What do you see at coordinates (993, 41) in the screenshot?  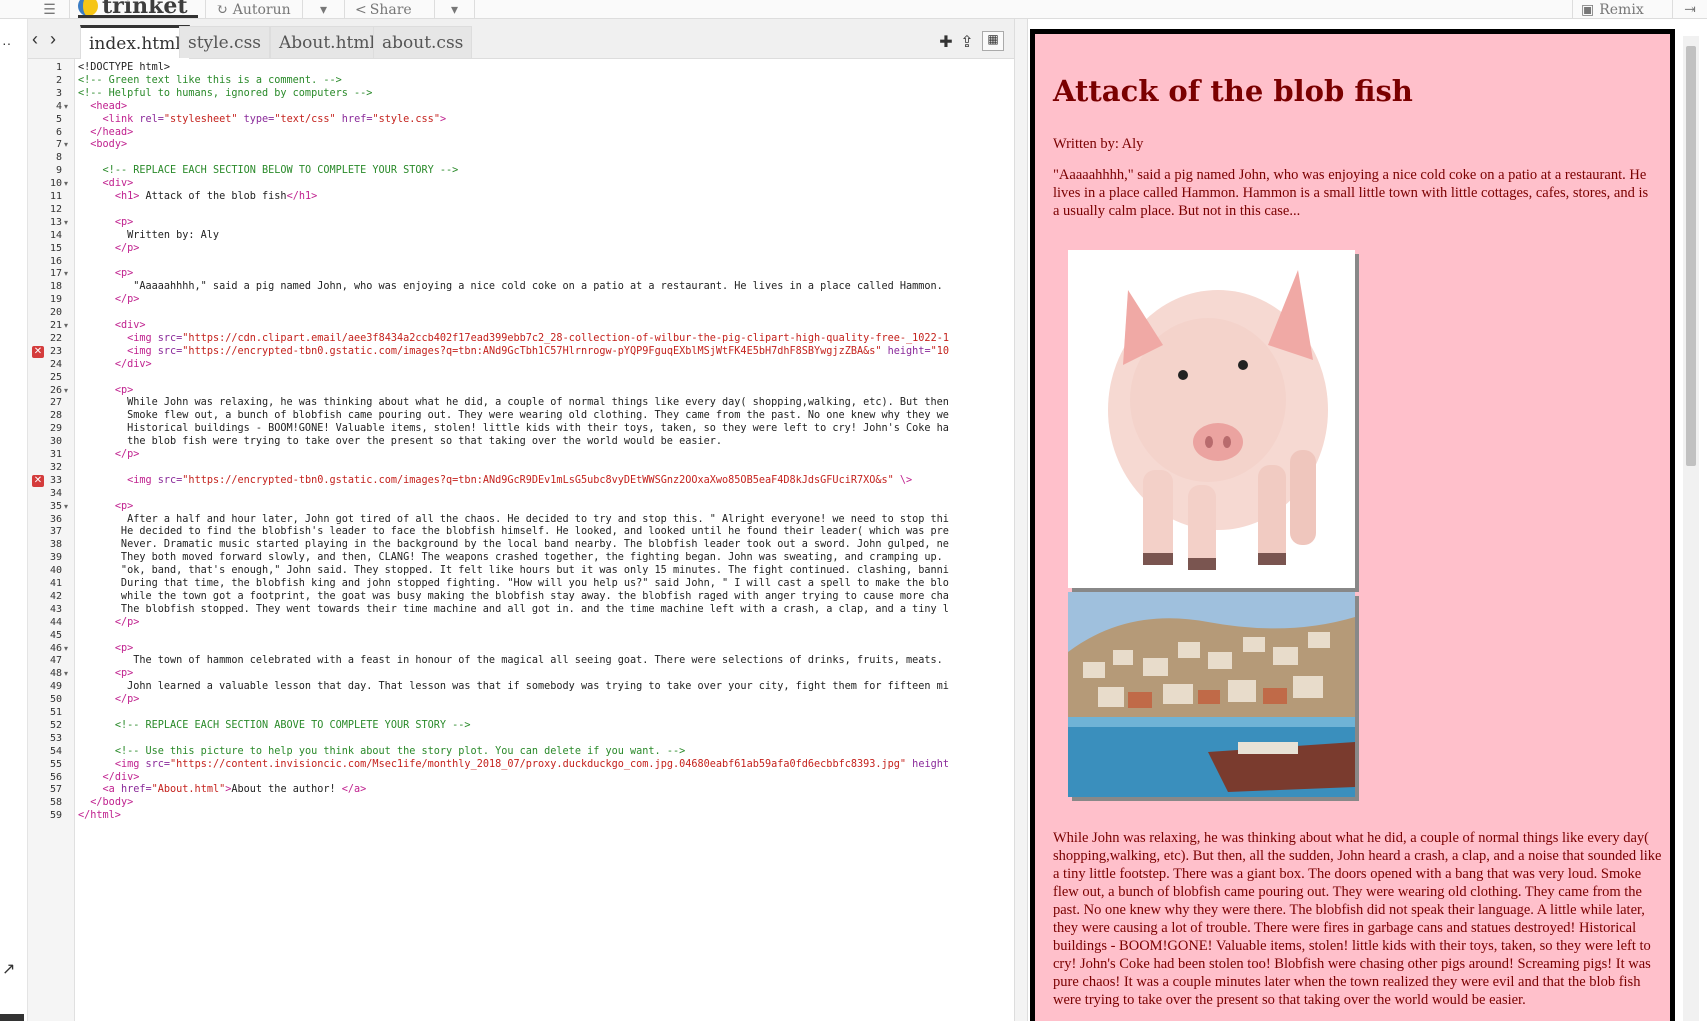 I see `image-library-icon: ▦` at bounding box center [993, 41].